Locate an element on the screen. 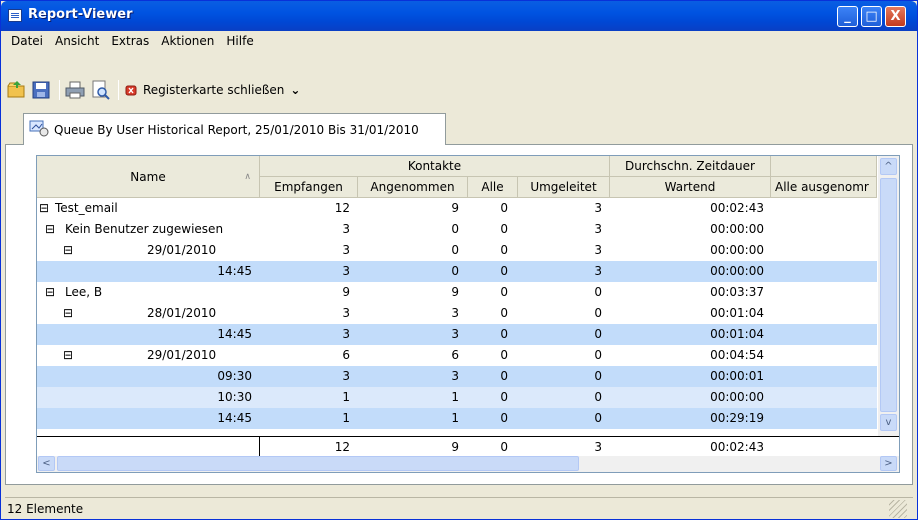 The width and height of the screenshot is (918, 520). report-viewer-icon is located at coordinates (15, 15).